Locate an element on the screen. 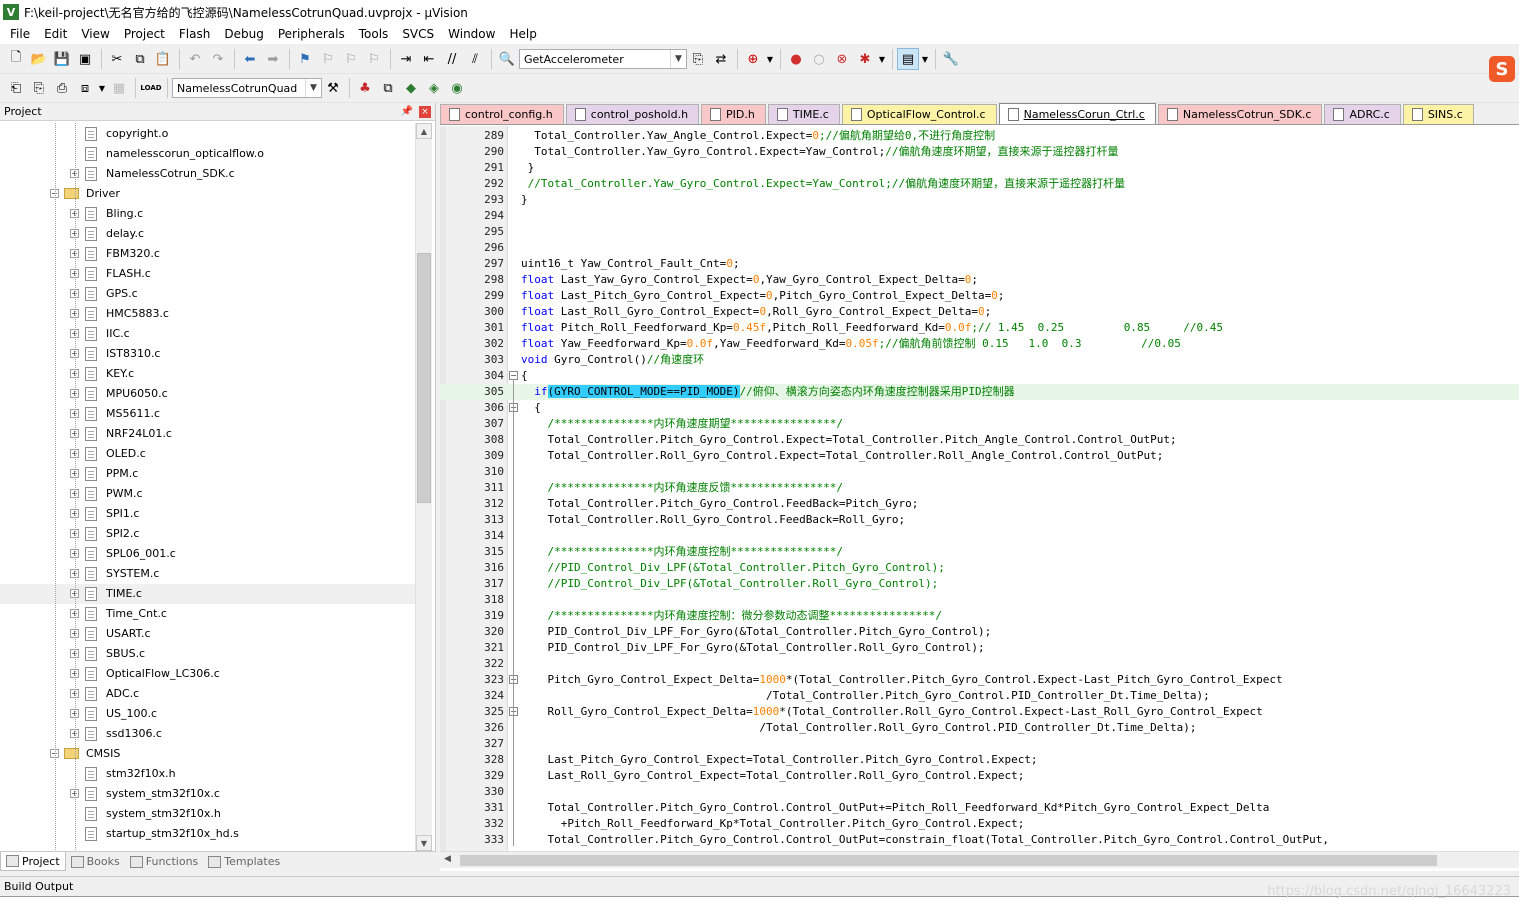 The height and width of the screenshot is (914, 1519). tree-item-opticalflow-lc306-c: + OpticalFlow_LC306.c is located at coordinates (207, 674).